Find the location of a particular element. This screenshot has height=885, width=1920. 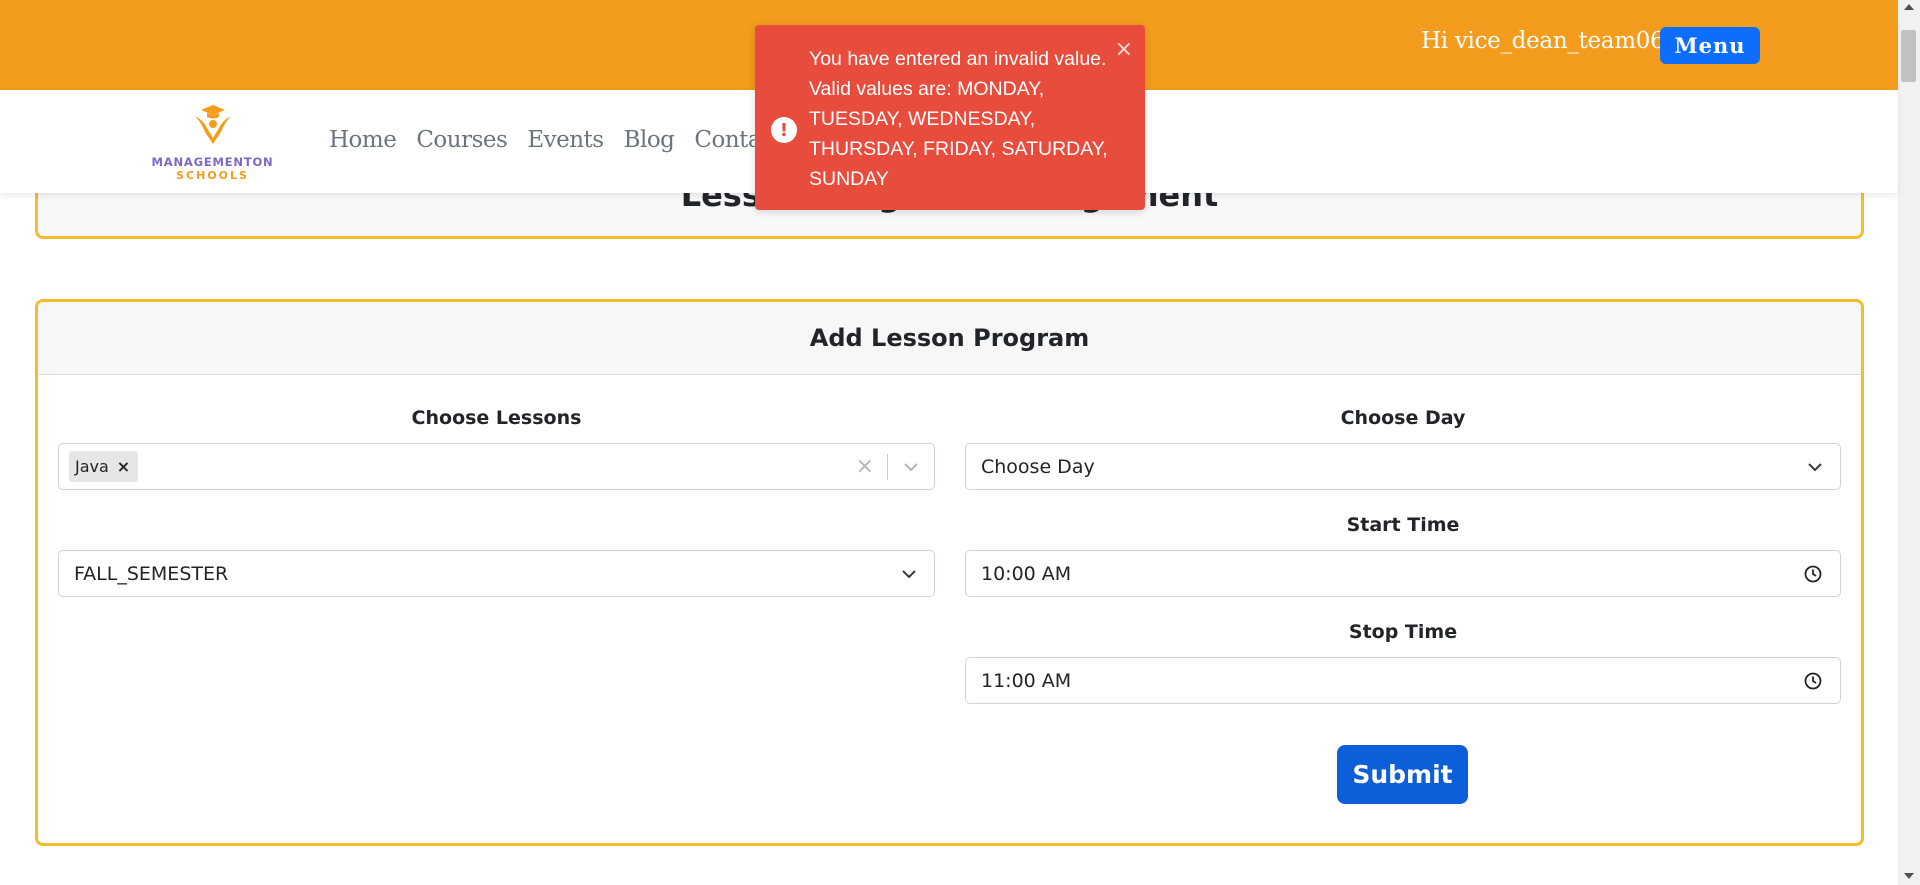

start-time-label: Start Time is located at coordinates (1403, 525).